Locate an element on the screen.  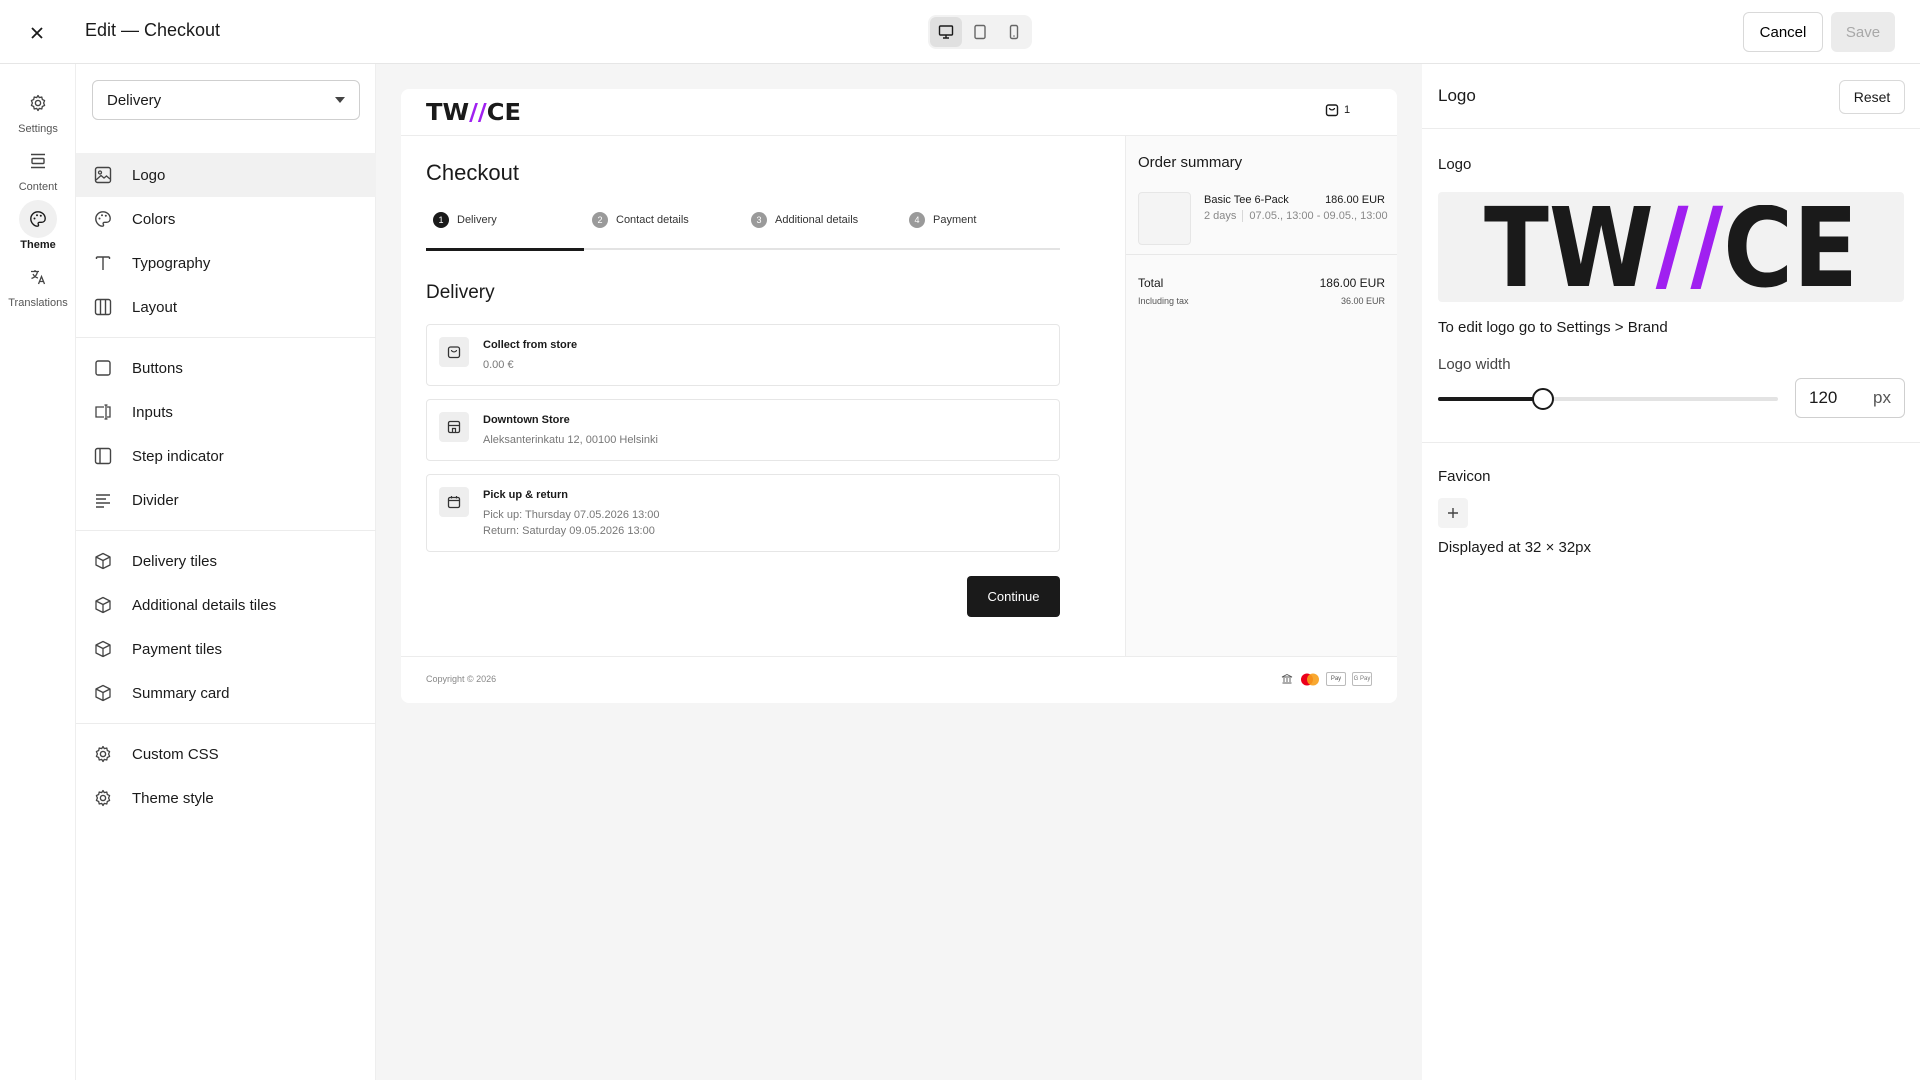
lines-icon is located at coordinates (103, 500).